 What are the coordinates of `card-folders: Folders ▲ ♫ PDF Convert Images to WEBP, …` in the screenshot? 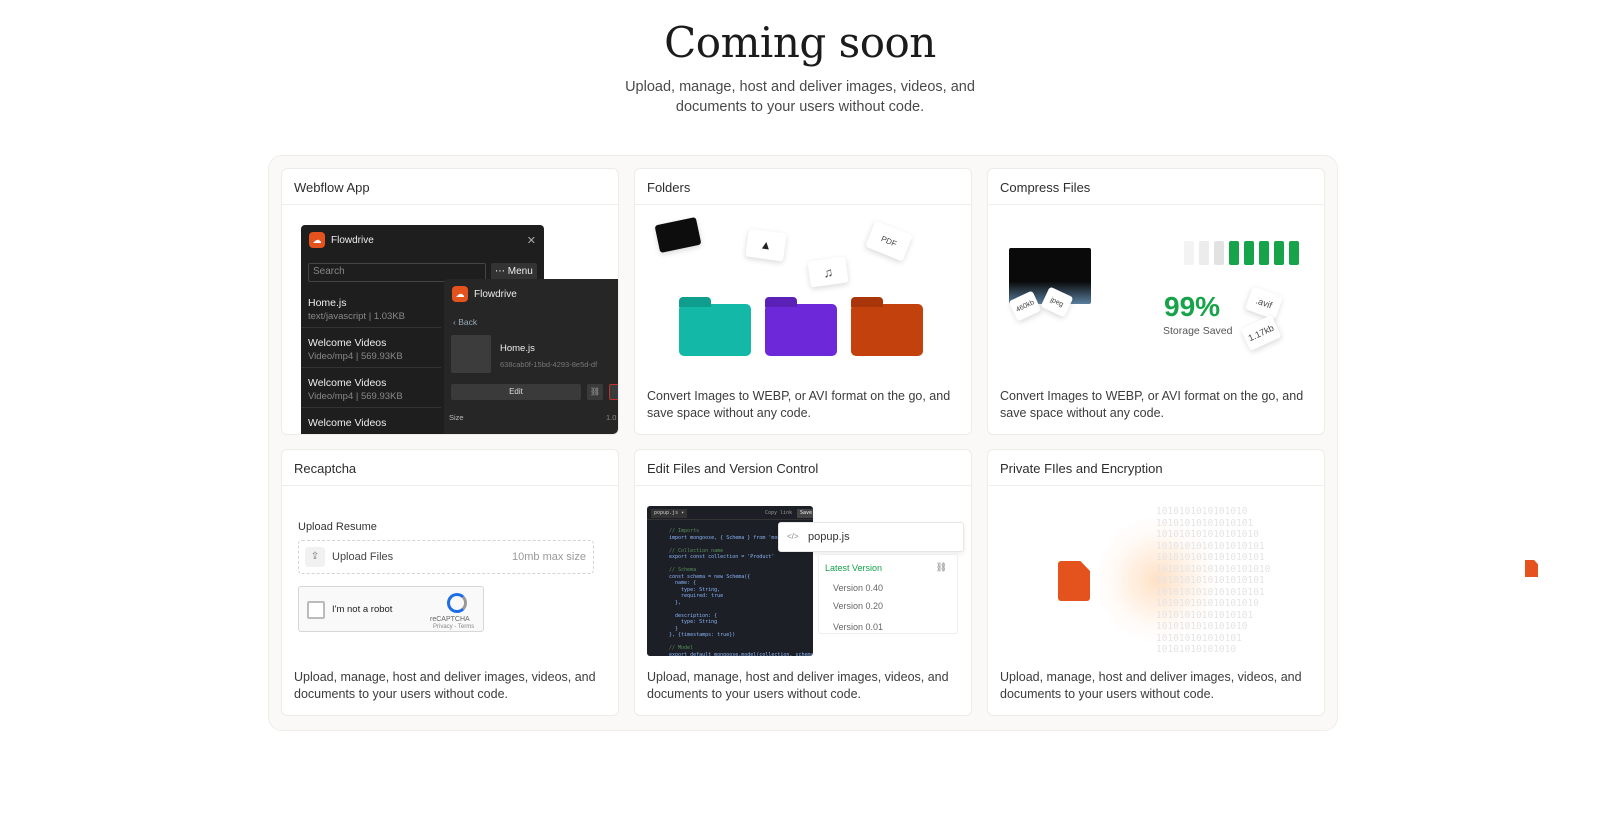 It's located at (803, 301).